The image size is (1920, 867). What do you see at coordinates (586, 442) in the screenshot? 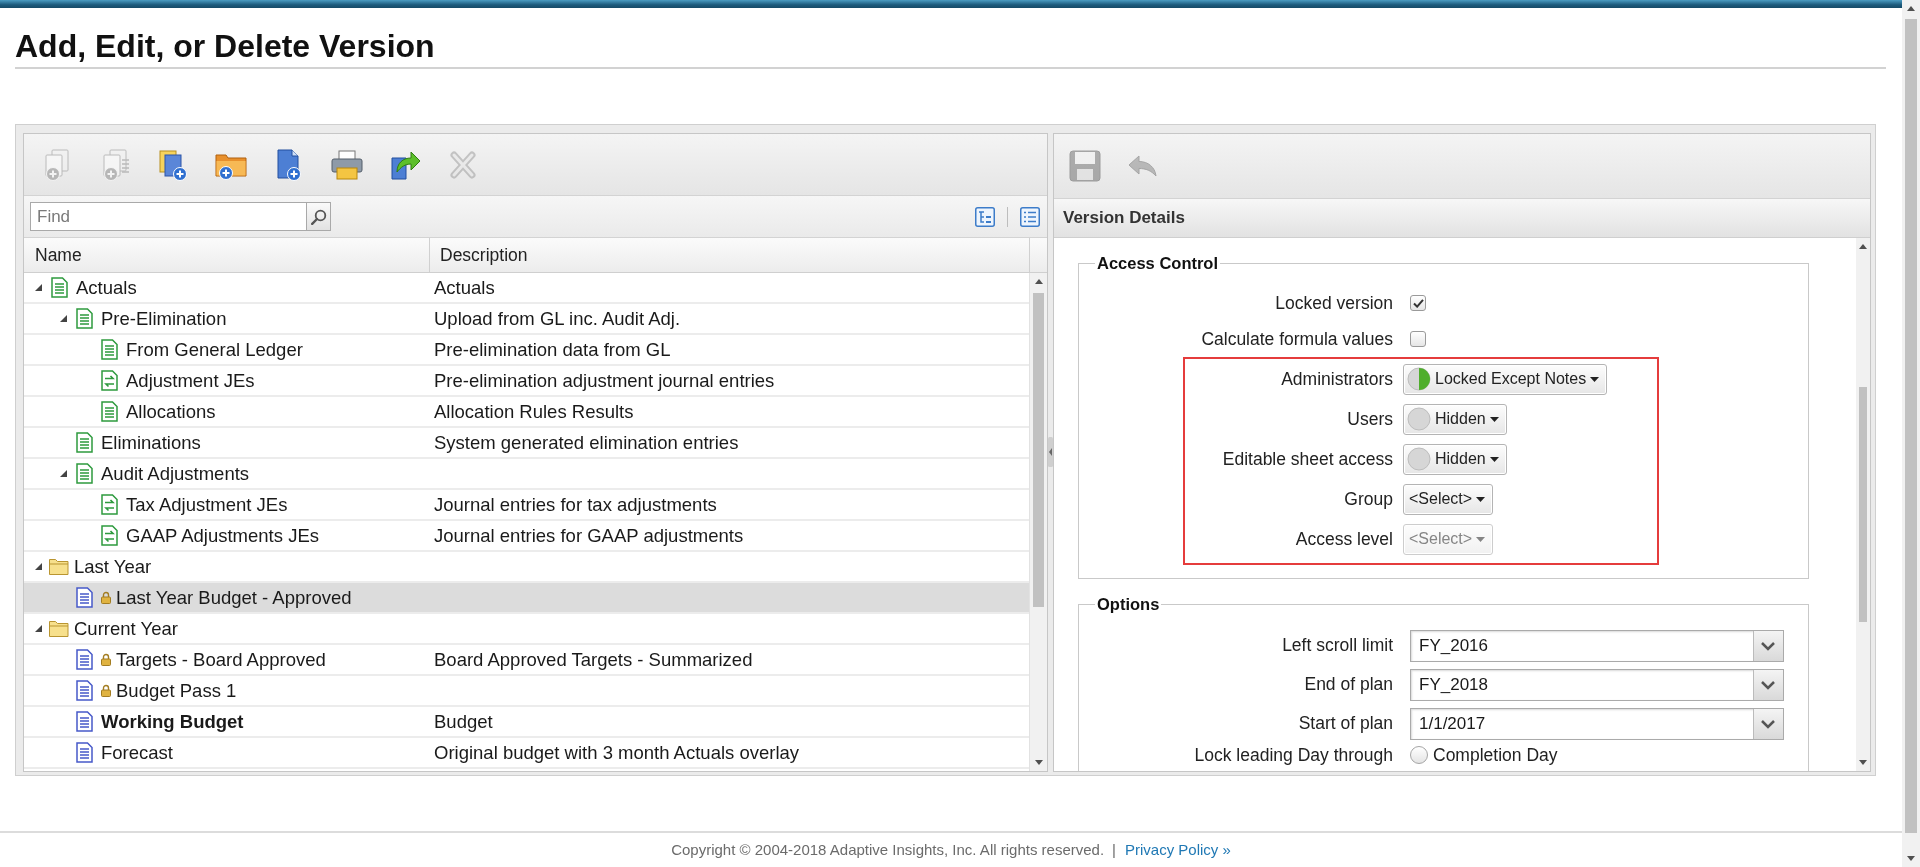
I see `version-description: System generated elimination entries` at bounding box center [586, 442].